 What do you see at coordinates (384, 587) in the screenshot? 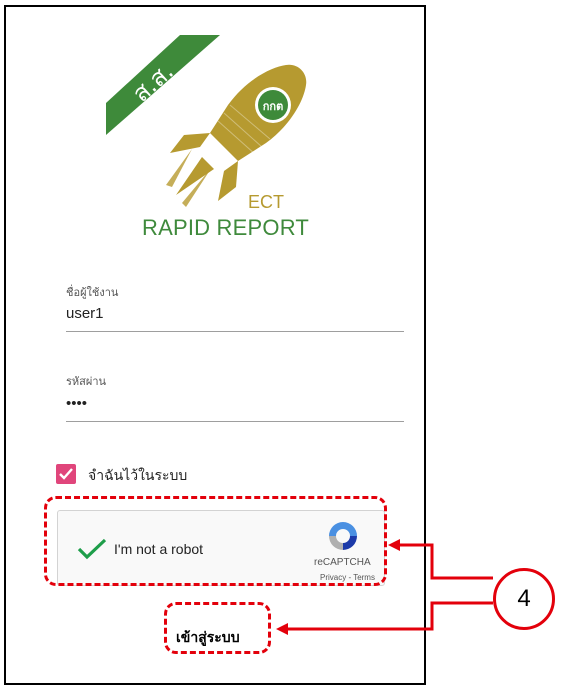
I see `annotation-arrows` at bounding box center [384, 587].